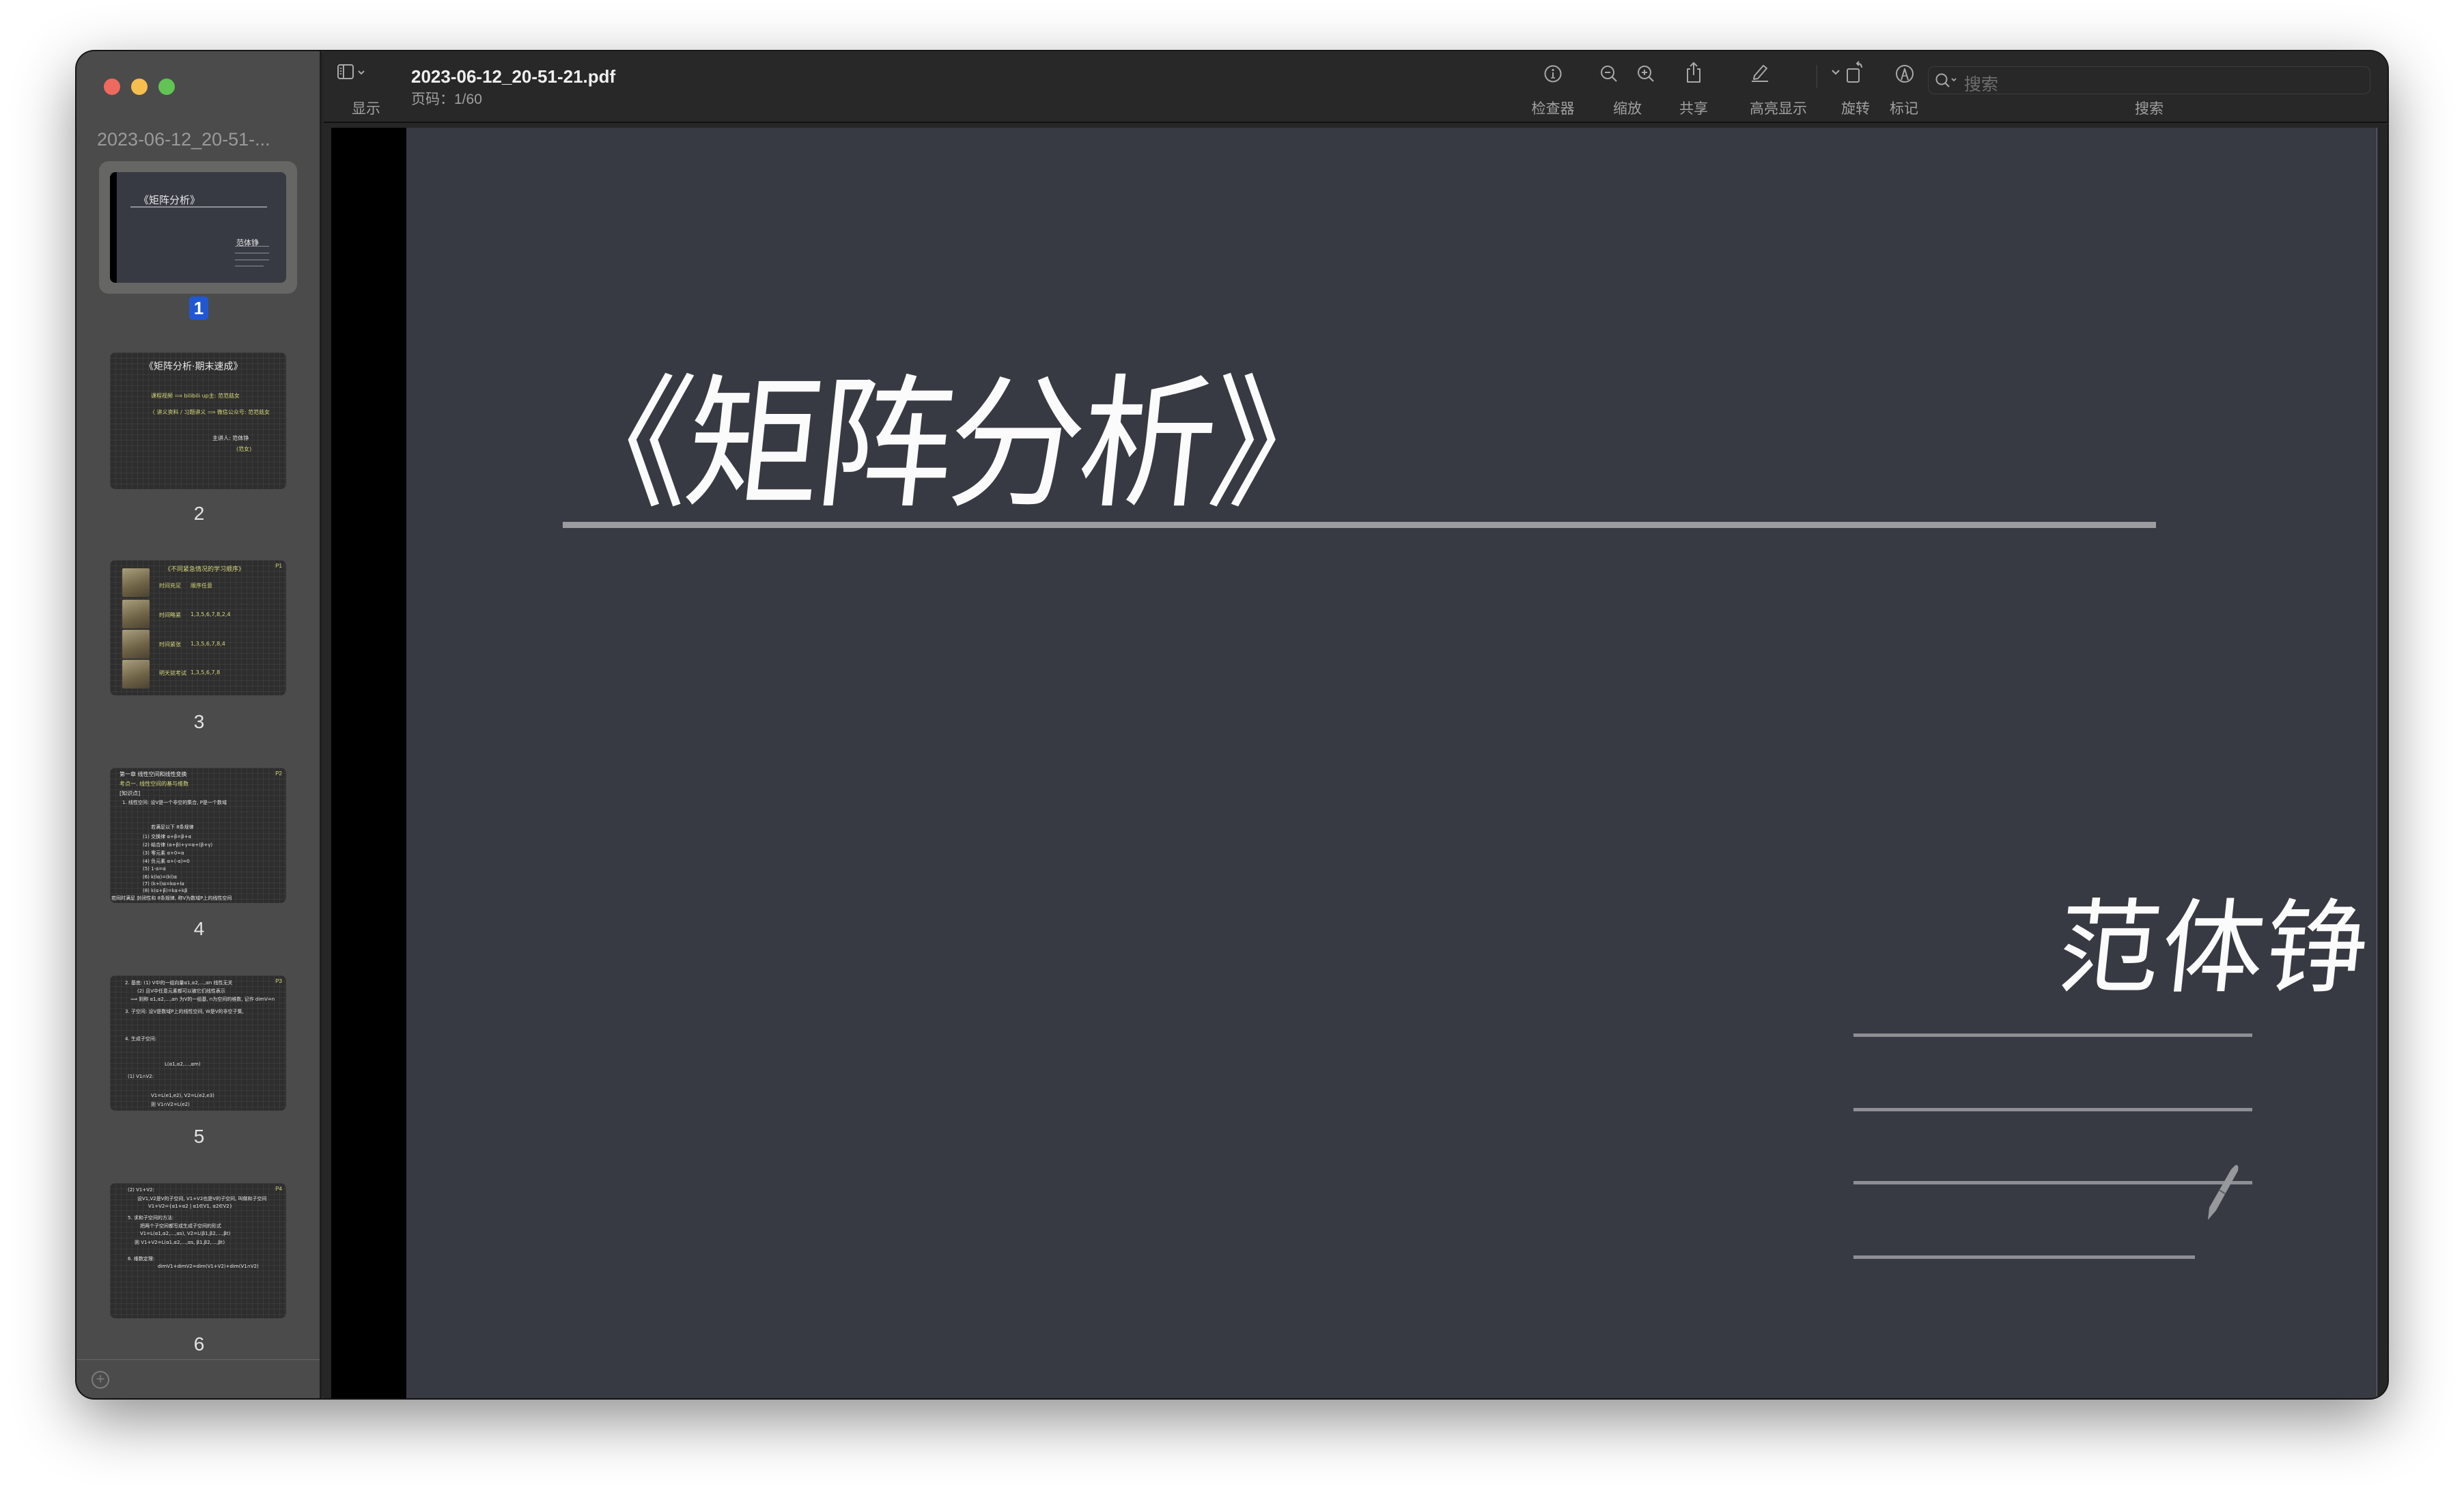 The image size is (2464, 1500). I want to click on zoom-out-button, so click(1609, 76).